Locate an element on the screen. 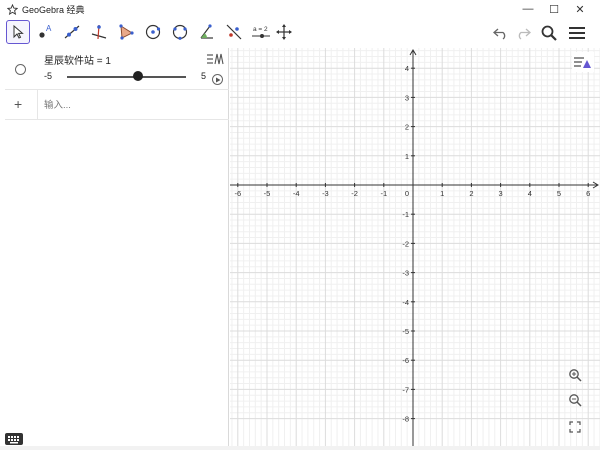 The height and width of the screenshot is (450, 600). y-tick-label: -5 is located at coordinates (405, 331).